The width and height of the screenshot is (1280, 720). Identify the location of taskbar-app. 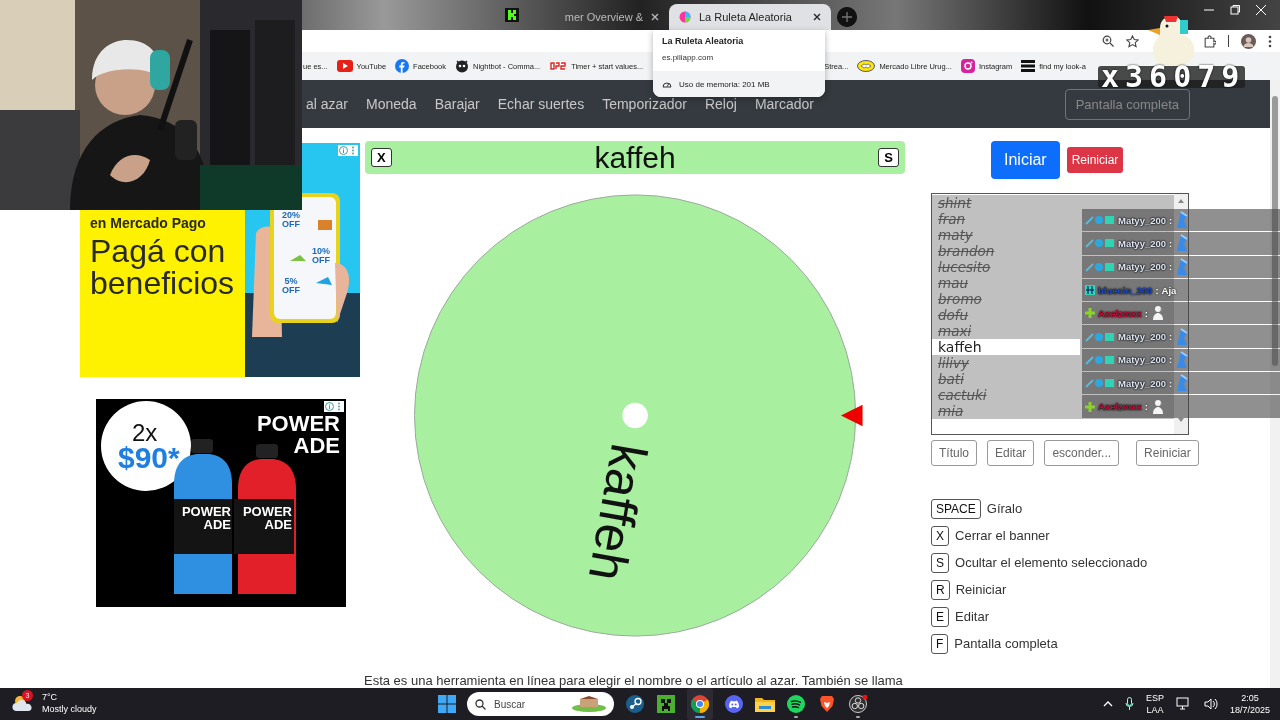
(700, 704).